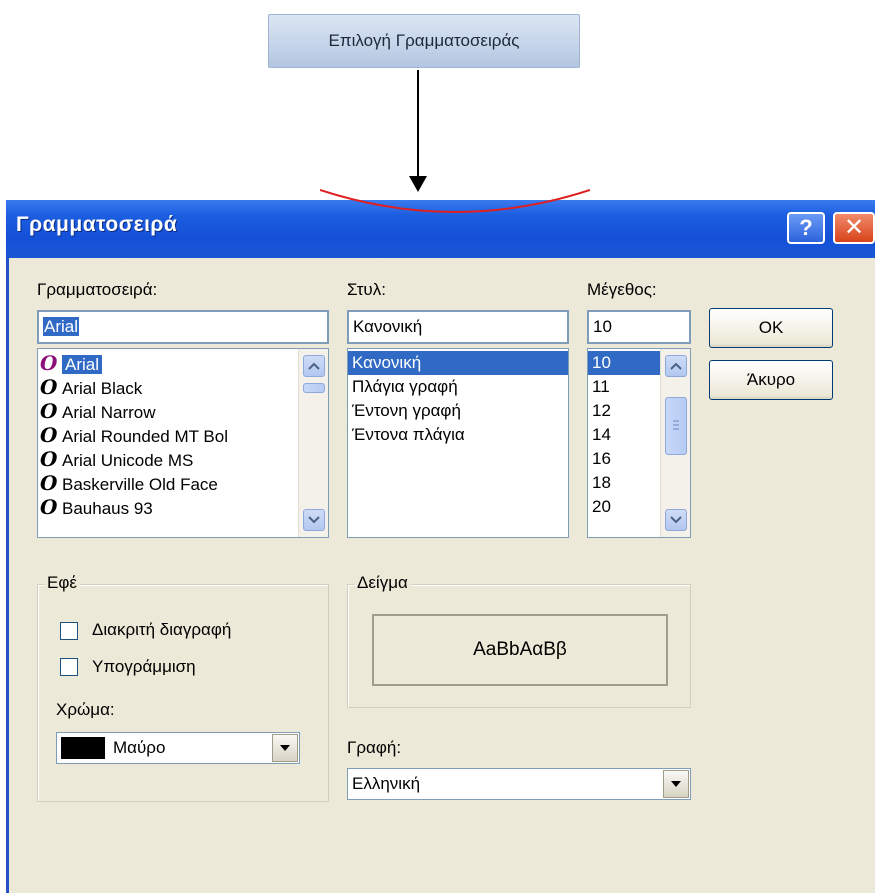  What do you see at coordinates (424, 41) in the screenshot?
I see `select-font-button: Επιλογή Γραμματοσειράς` at bounding box center [424, 41].